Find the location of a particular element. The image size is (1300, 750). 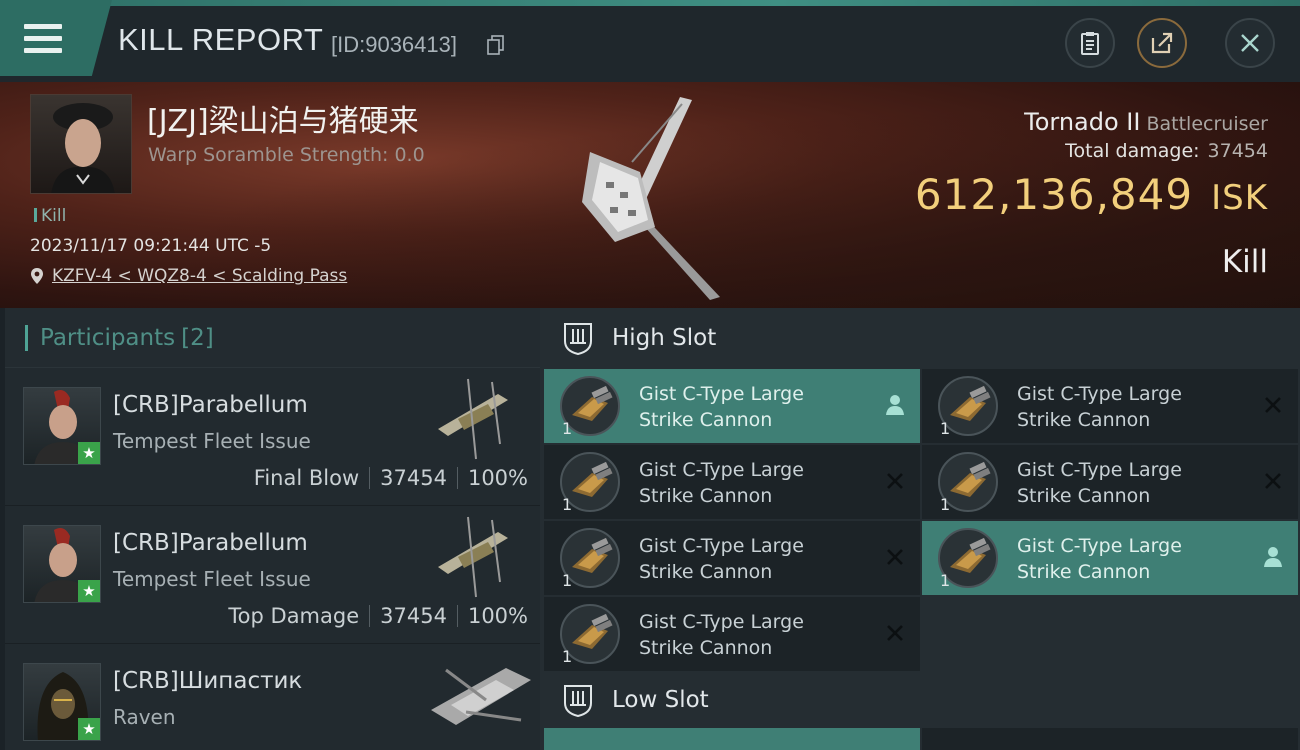

header-bar: KILL REPORT [ID:9036413] is located at coordinates (650, 41).